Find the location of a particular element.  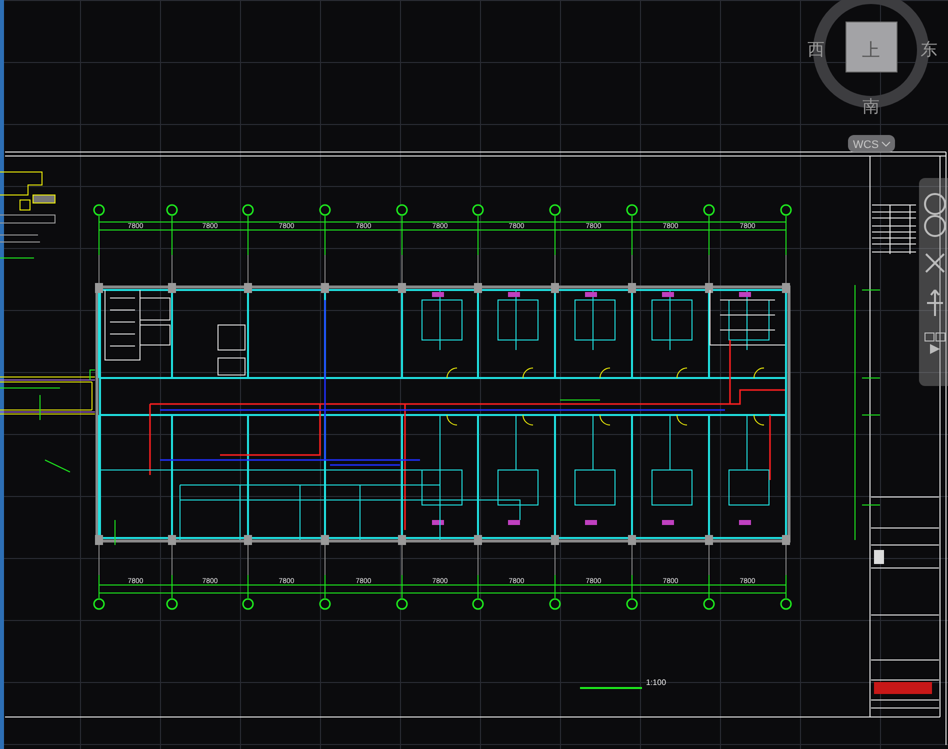

compass-east-label: 东 is located at coordinates (929, 49).